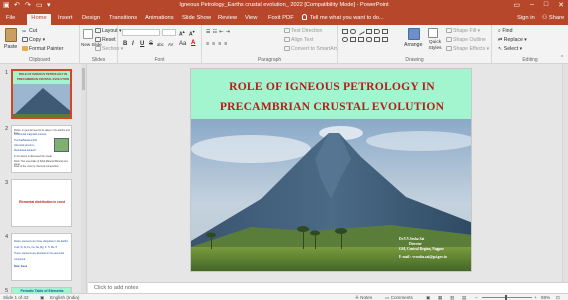 Image resolution: width=568 pixels, height=300 pixels. I want to click on paste-button: Paste, so click(10, 47).